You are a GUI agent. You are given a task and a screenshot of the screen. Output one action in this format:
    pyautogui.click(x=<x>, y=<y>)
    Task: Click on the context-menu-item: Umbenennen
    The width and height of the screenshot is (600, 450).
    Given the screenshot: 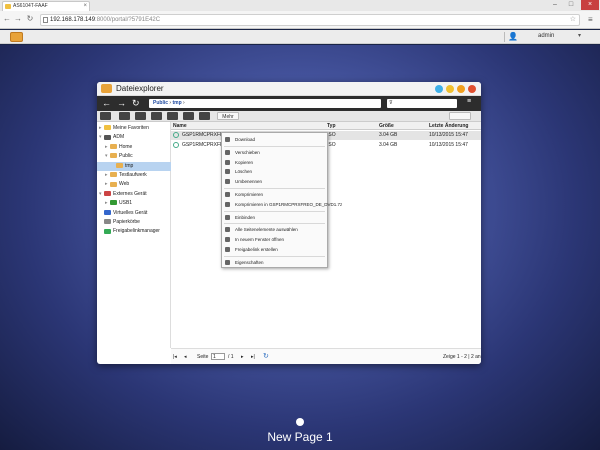 What is the action you would take?
    pyautogui.click(x=274, y=181)
    